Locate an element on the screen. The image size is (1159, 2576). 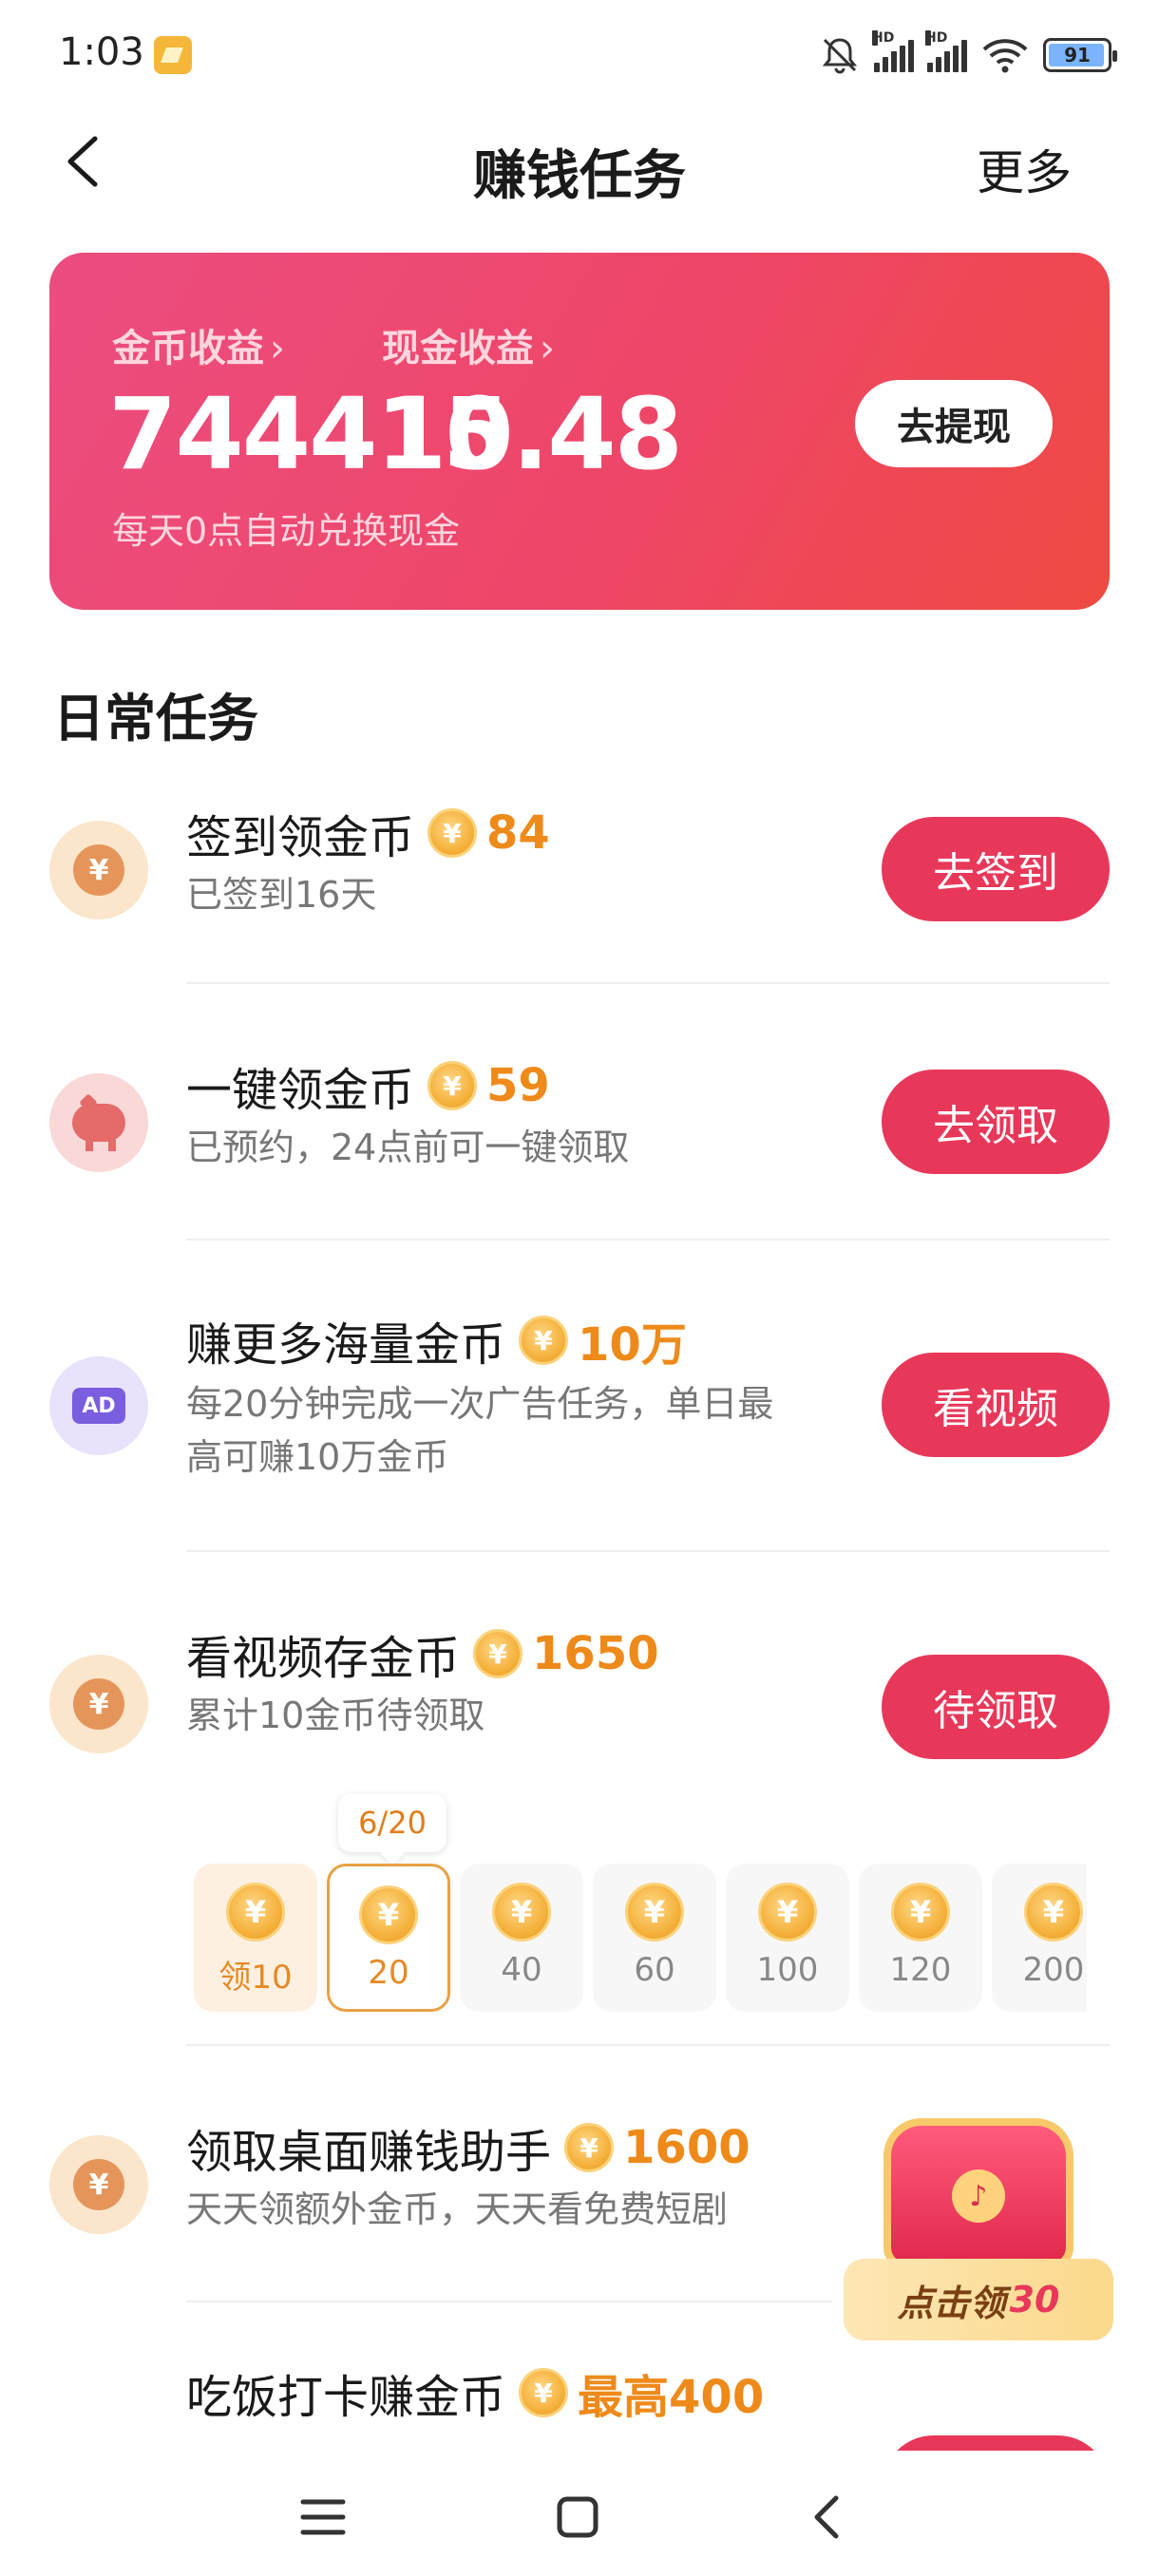
task-desc-line1: 每20分钟完成一次广告任务，单日最 is located at coordinates (480, 1404).